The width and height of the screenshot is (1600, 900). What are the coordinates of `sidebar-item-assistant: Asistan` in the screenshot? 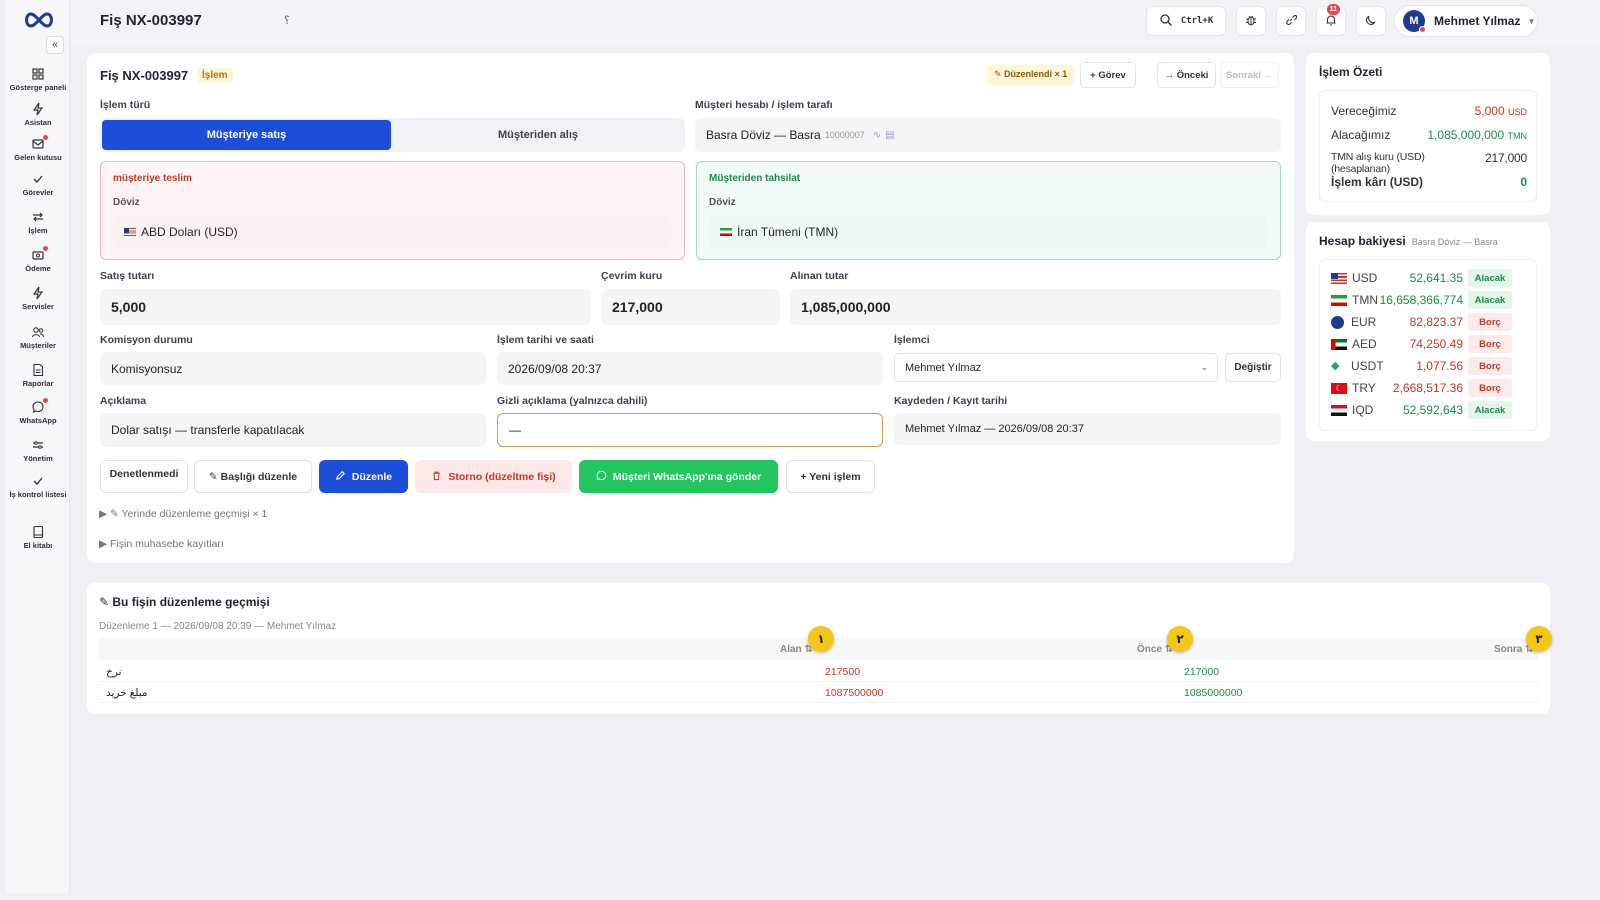 It's located at (38, 114).